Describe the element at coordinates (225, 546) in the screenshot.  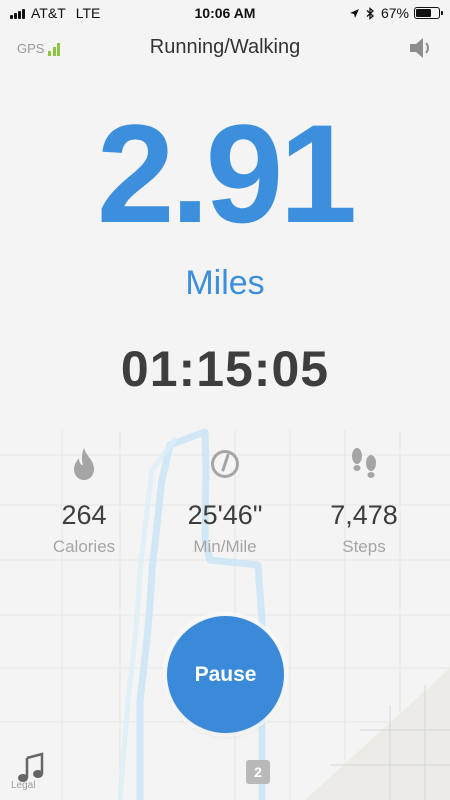
I see `pace-label: Min/Mile` at that location.